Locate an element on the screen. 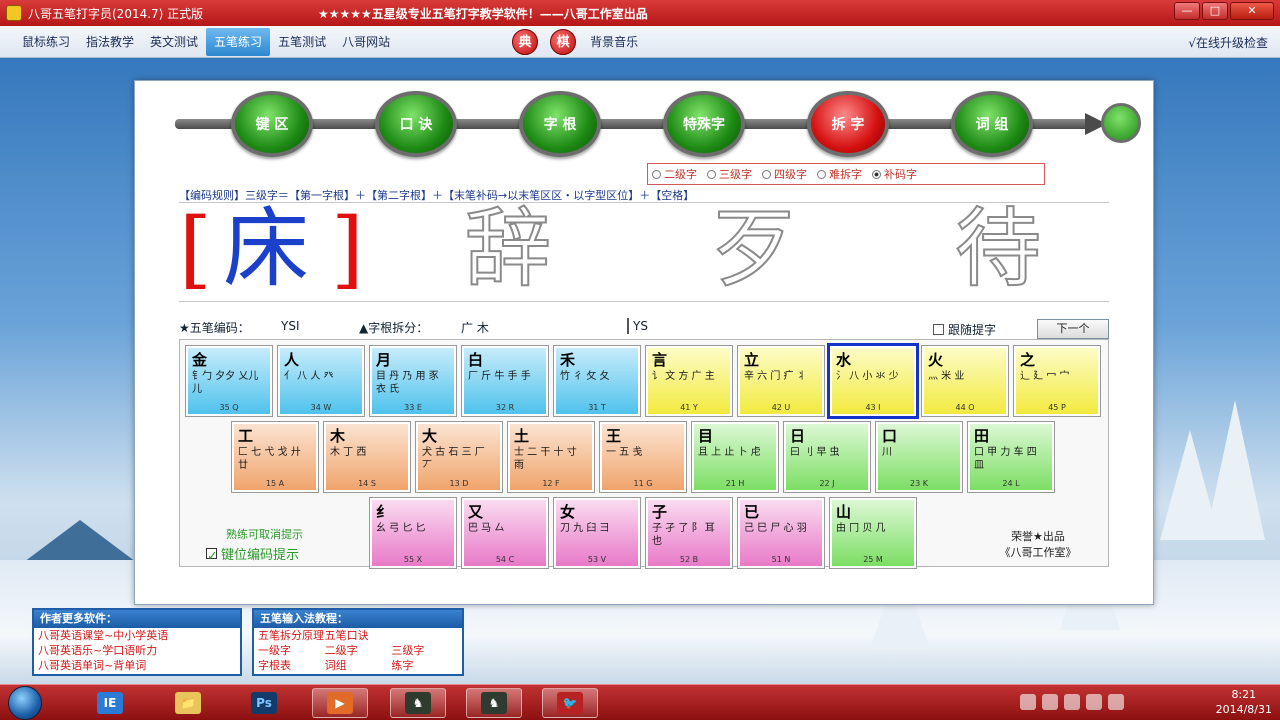 This screenshot has height=720, width=1280. radio-level-2: 二级字 is located at coordinates (674, 174).